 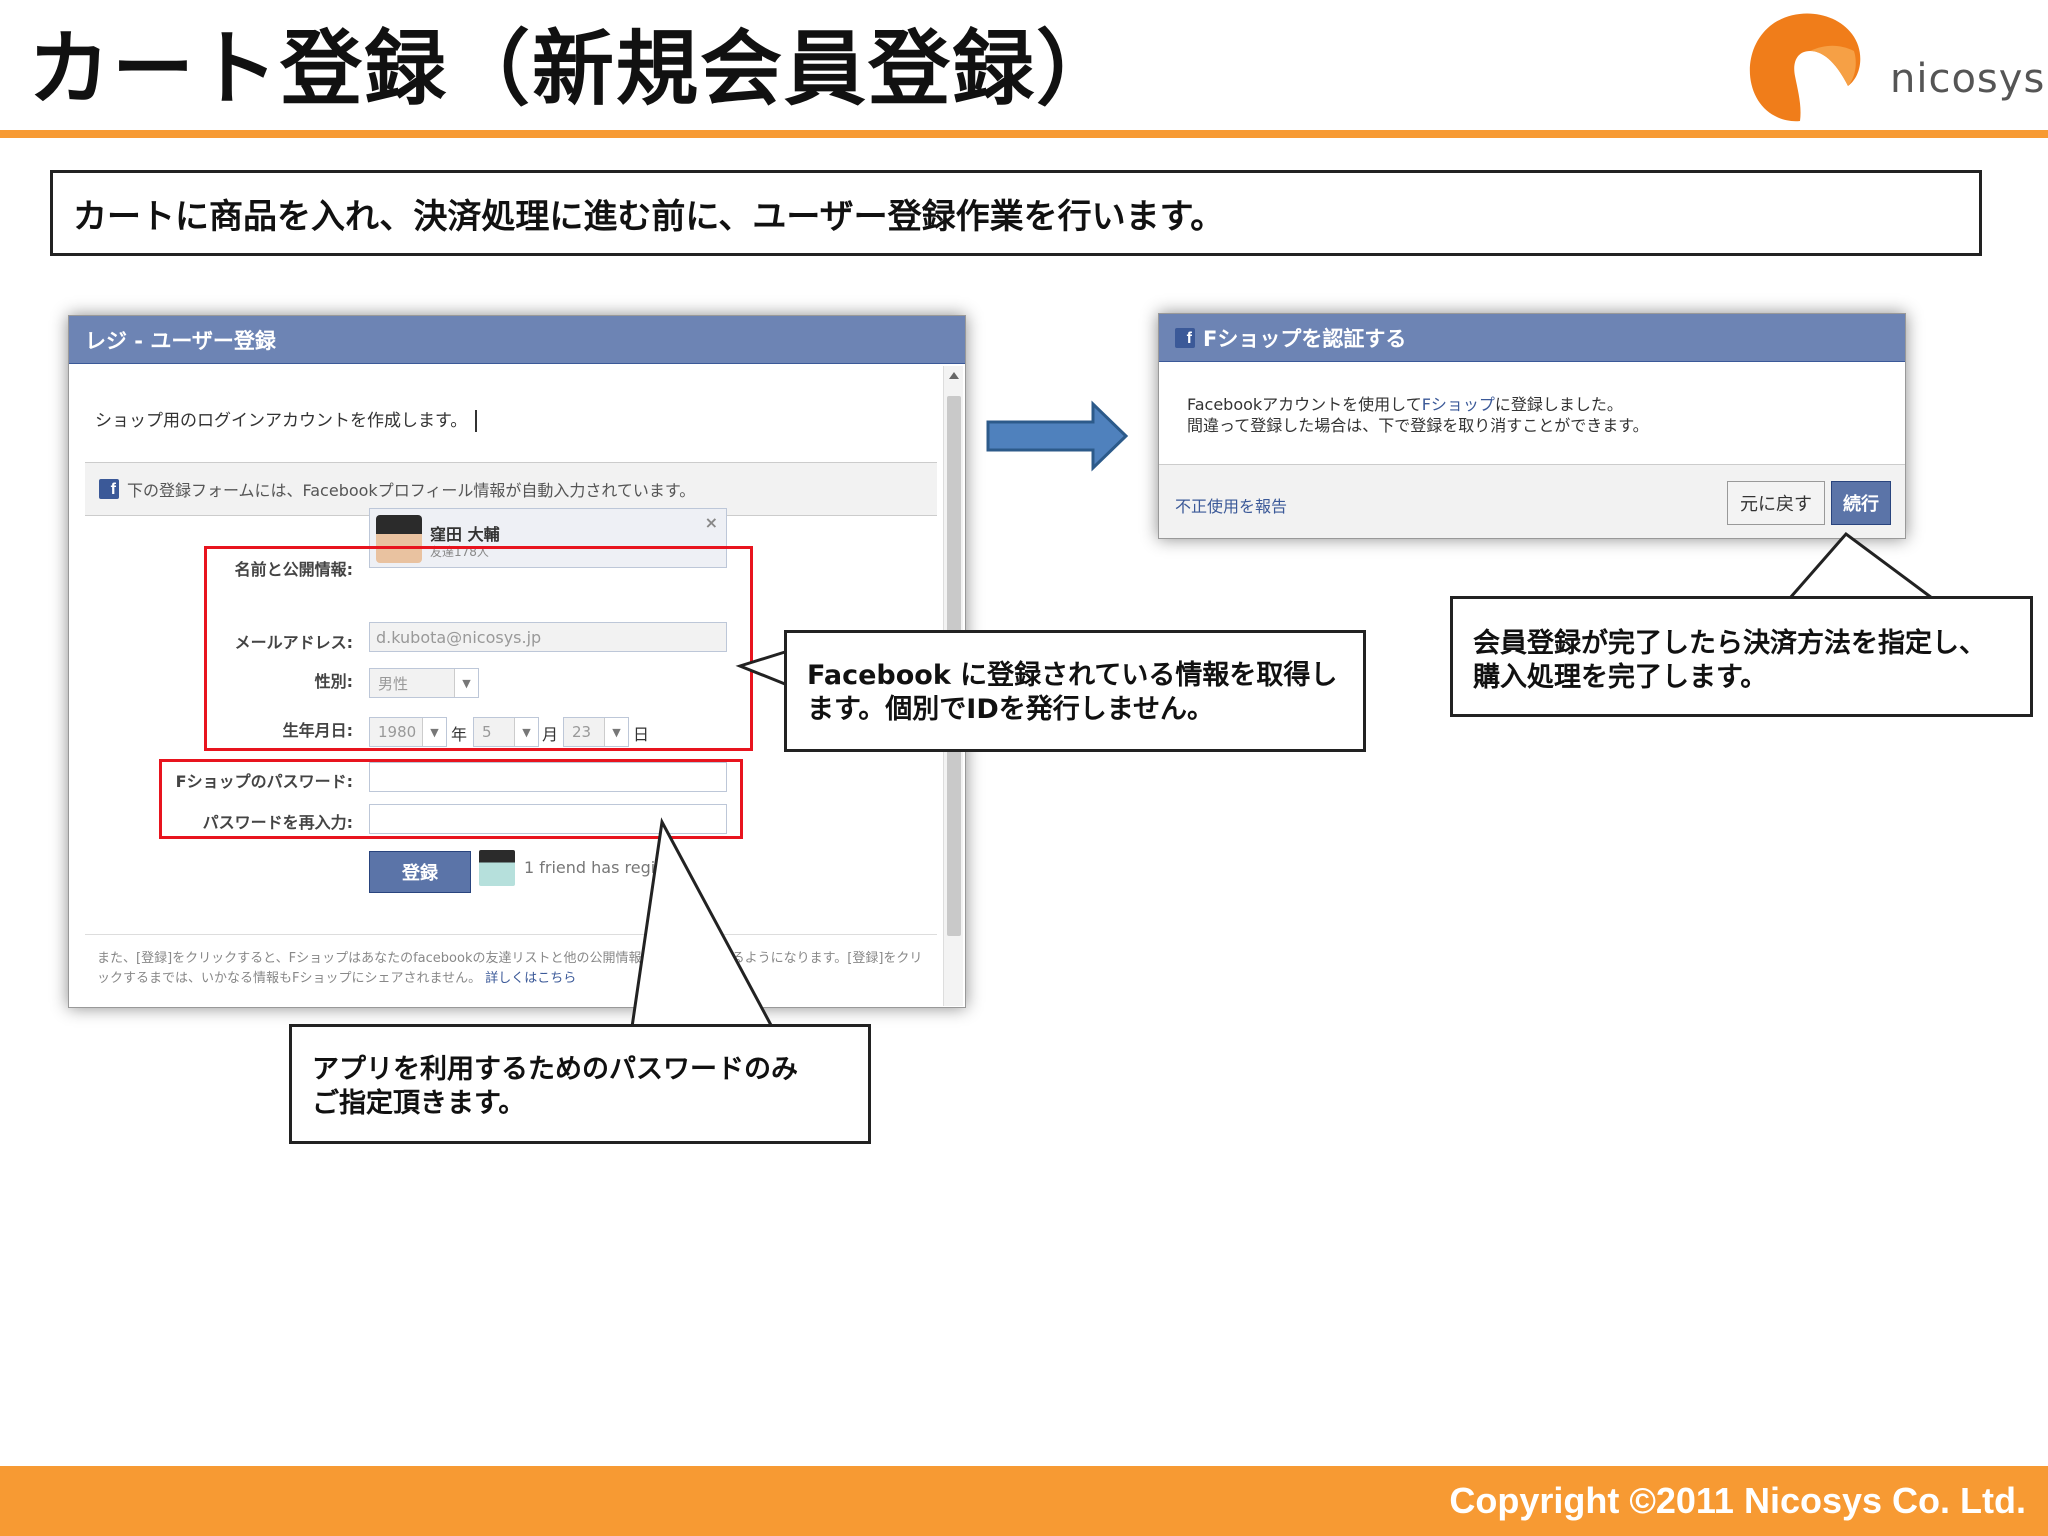 What do you see at coordinates (476, 421) in the screenshot?
I see `text-cursor` at bounding box center [476, 421].